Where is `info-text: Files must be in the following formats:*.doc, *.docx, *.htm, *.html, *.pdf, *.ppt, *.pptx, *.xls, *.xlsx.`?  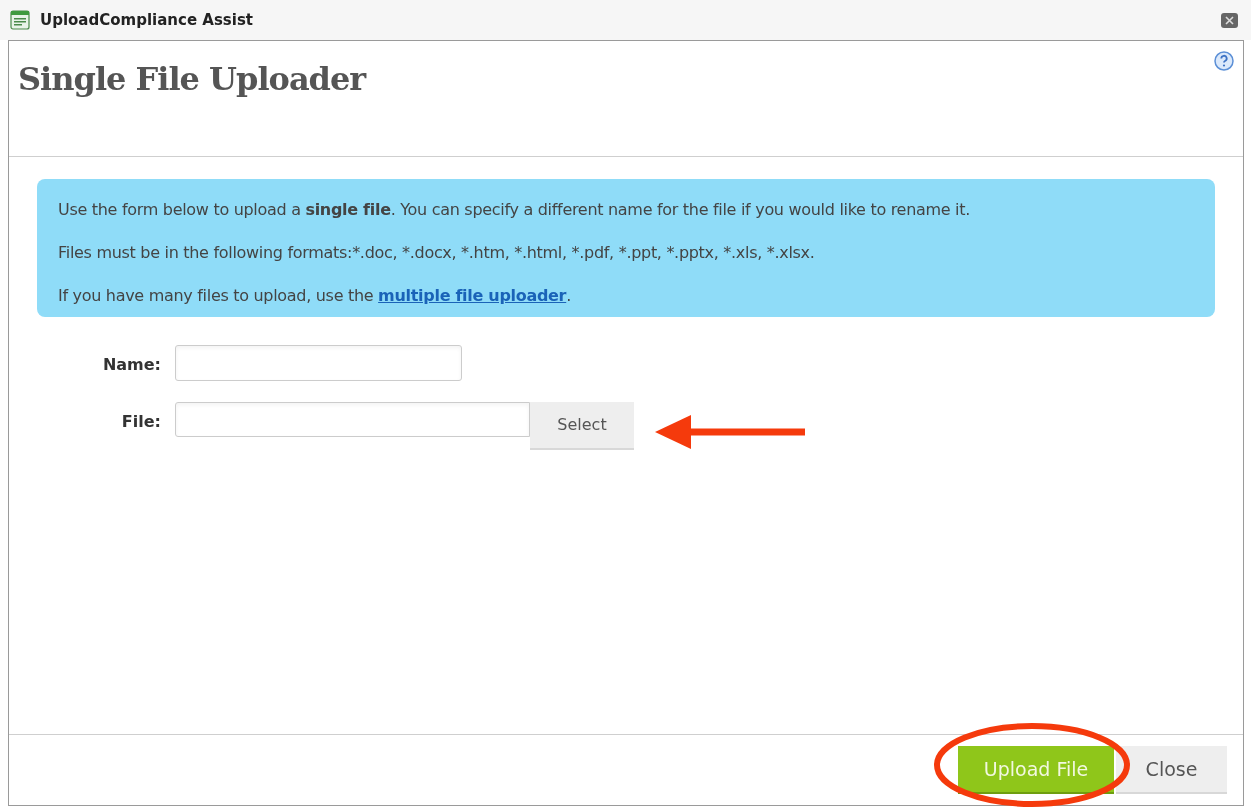
info-text: Files must be in the following formats:*.doc, *.docx, *.htm, *.html, *.pdf, *.ppt, *.pptx, *.xls, *.xlsx. is located at coordinates (437, 253).